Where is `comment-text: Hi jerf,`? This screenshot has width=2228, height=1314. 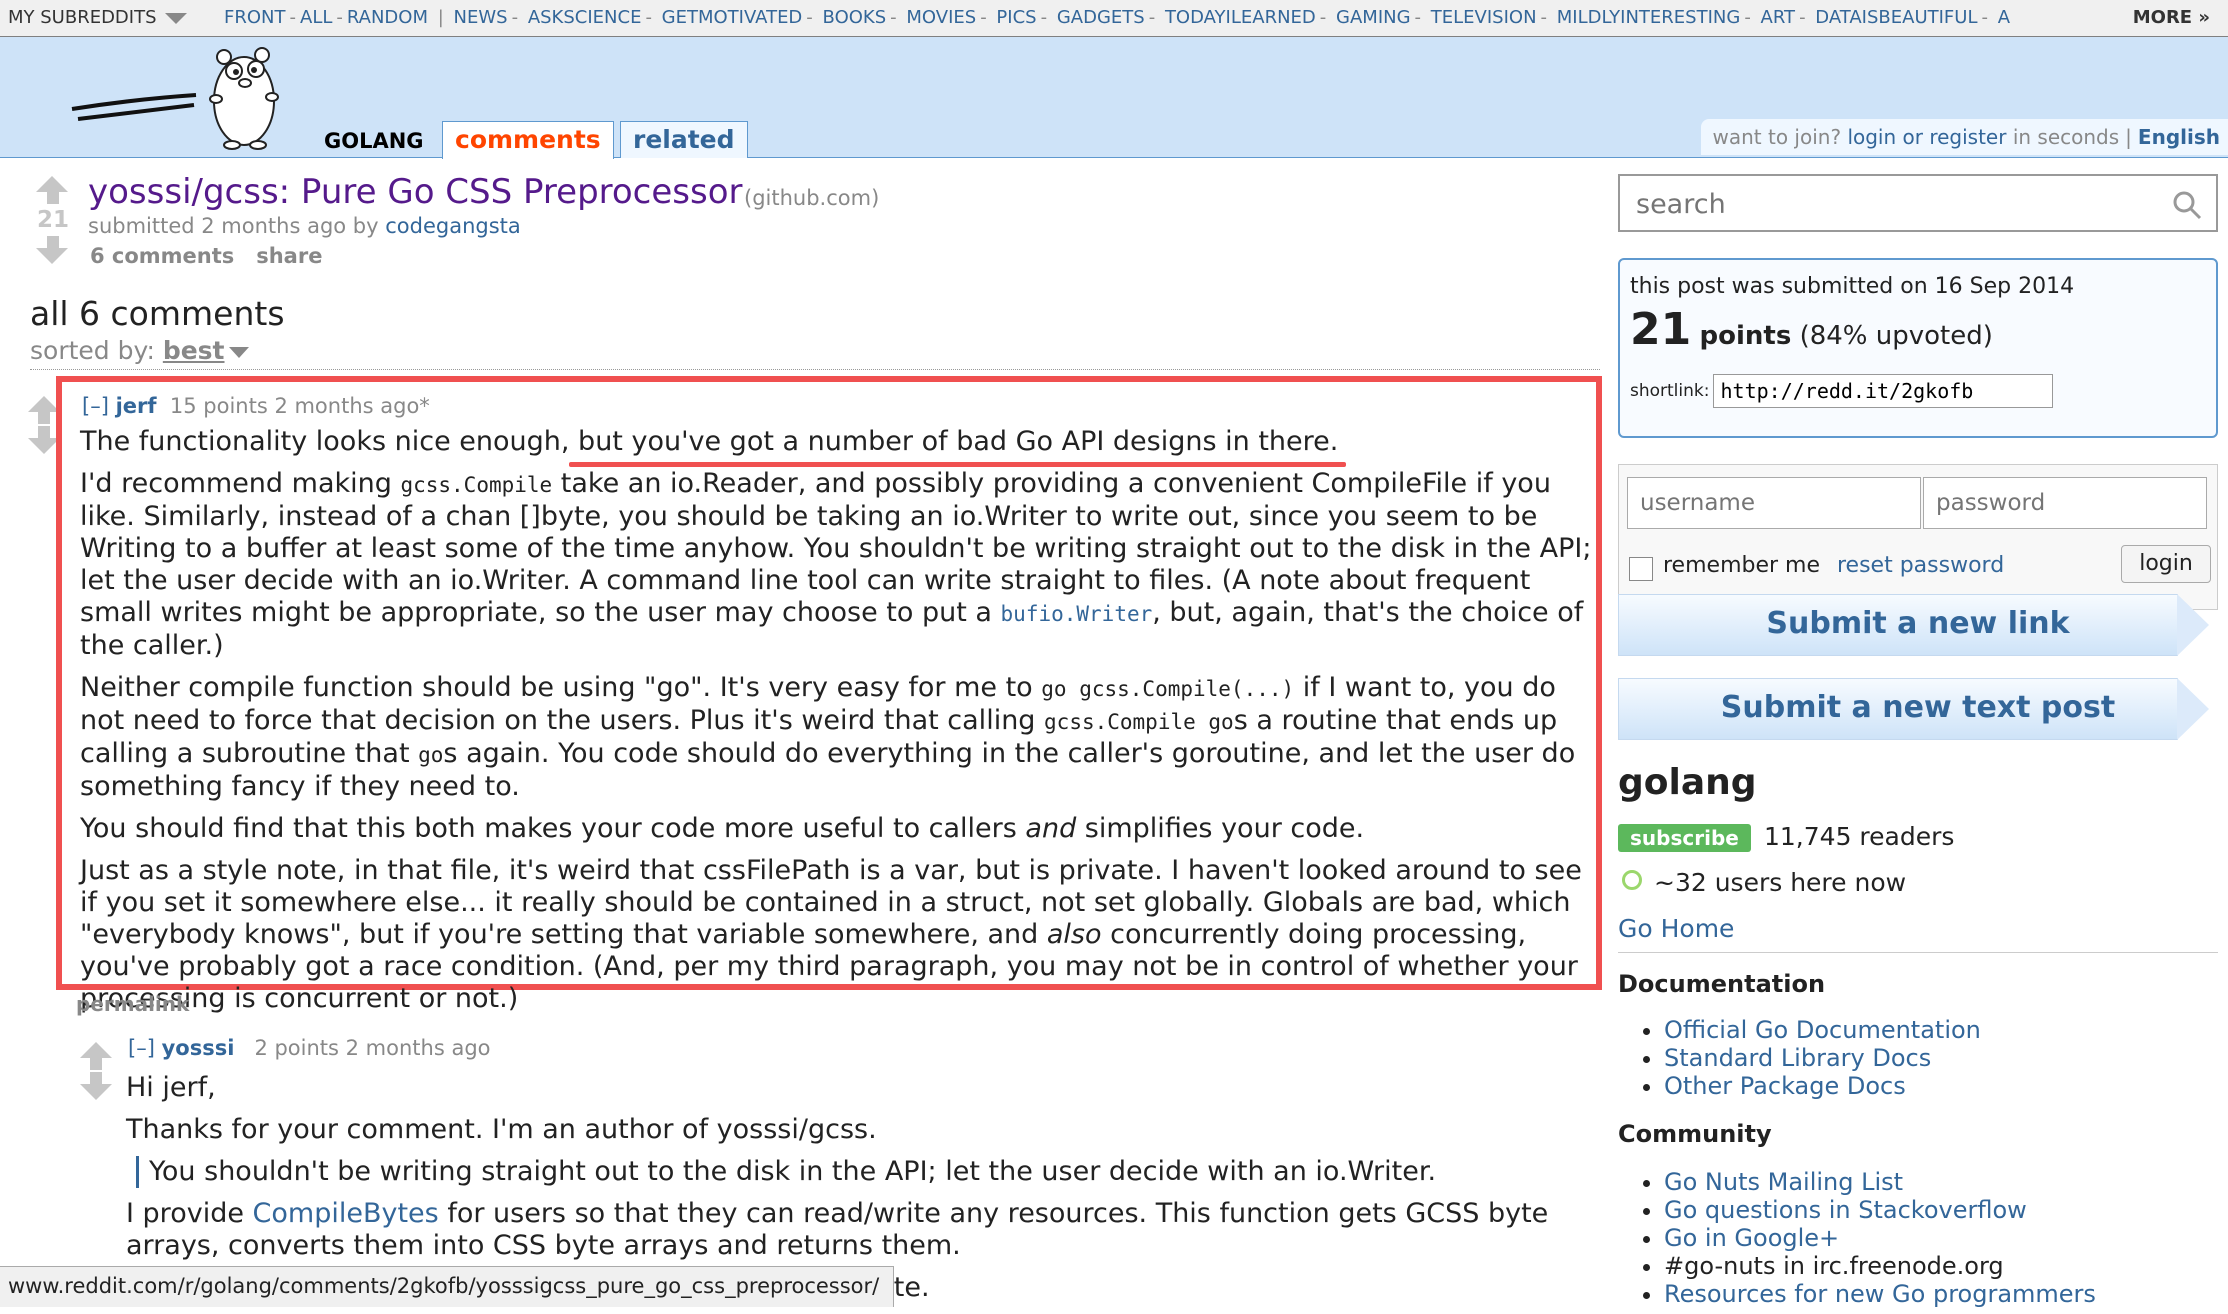 comment-text: Hi jerf, is located at coordinates (851, 1088).